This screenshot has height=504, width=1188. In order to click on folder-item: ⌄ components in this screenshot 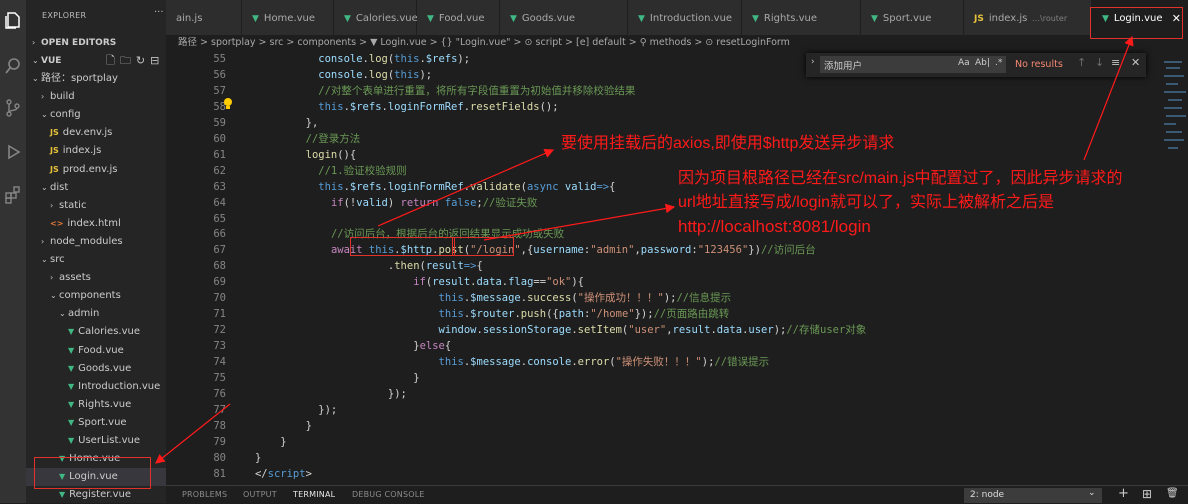, I will do `click(96, 296)`.